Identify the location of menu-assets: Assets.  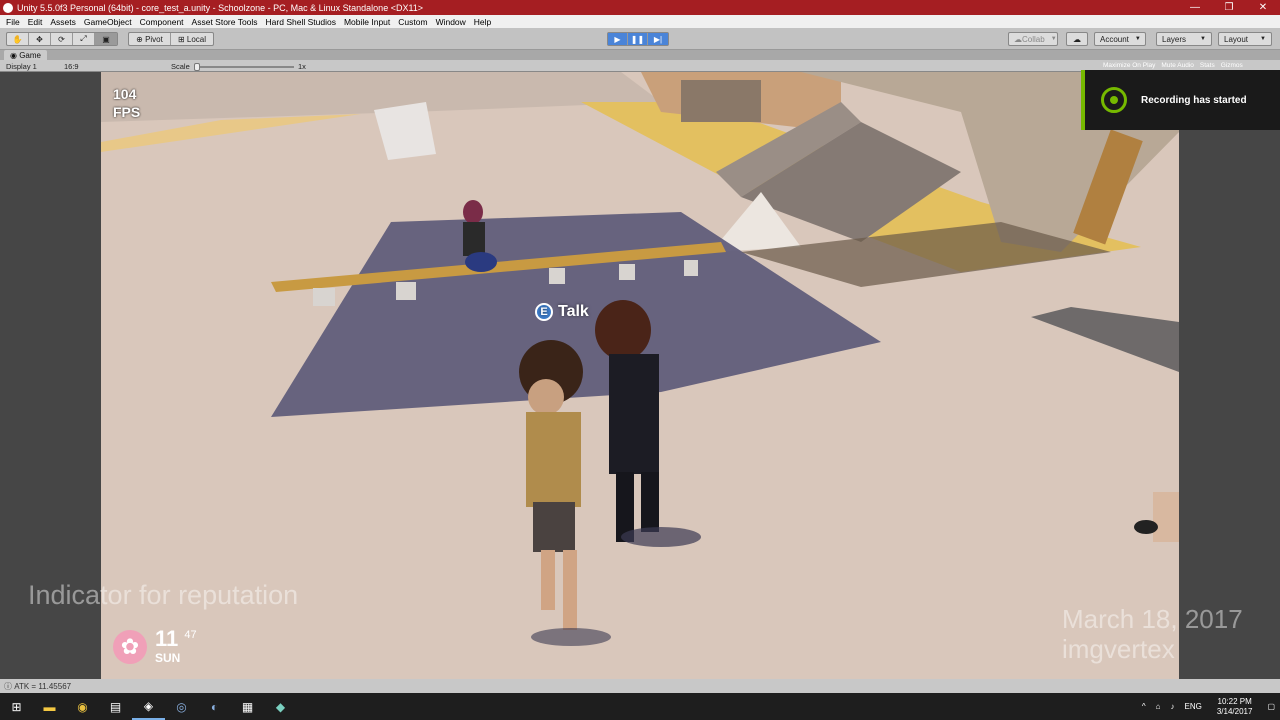
(63, 22).